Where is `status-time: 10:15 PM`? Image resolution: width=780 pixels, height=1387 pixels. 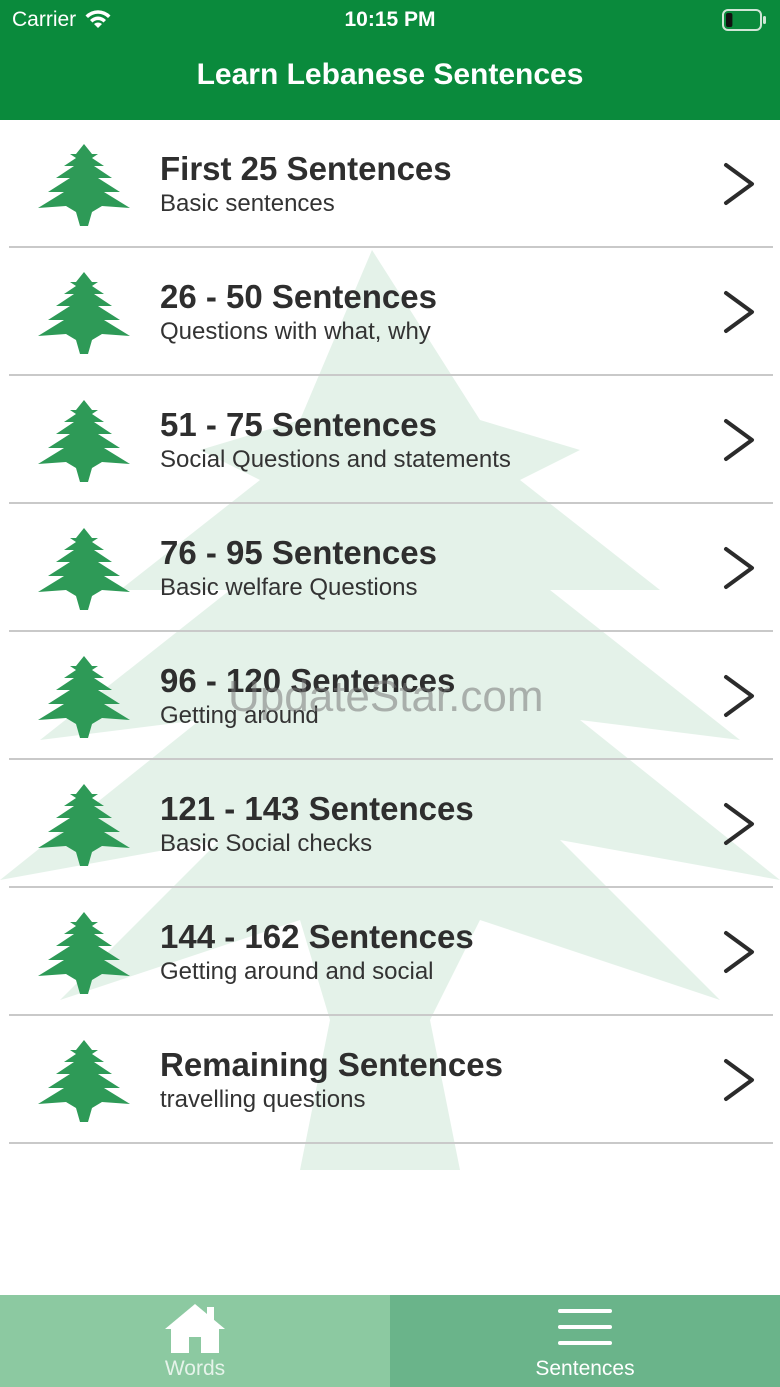 status-time: 10:15 PM is located at coordinates (390, 19).